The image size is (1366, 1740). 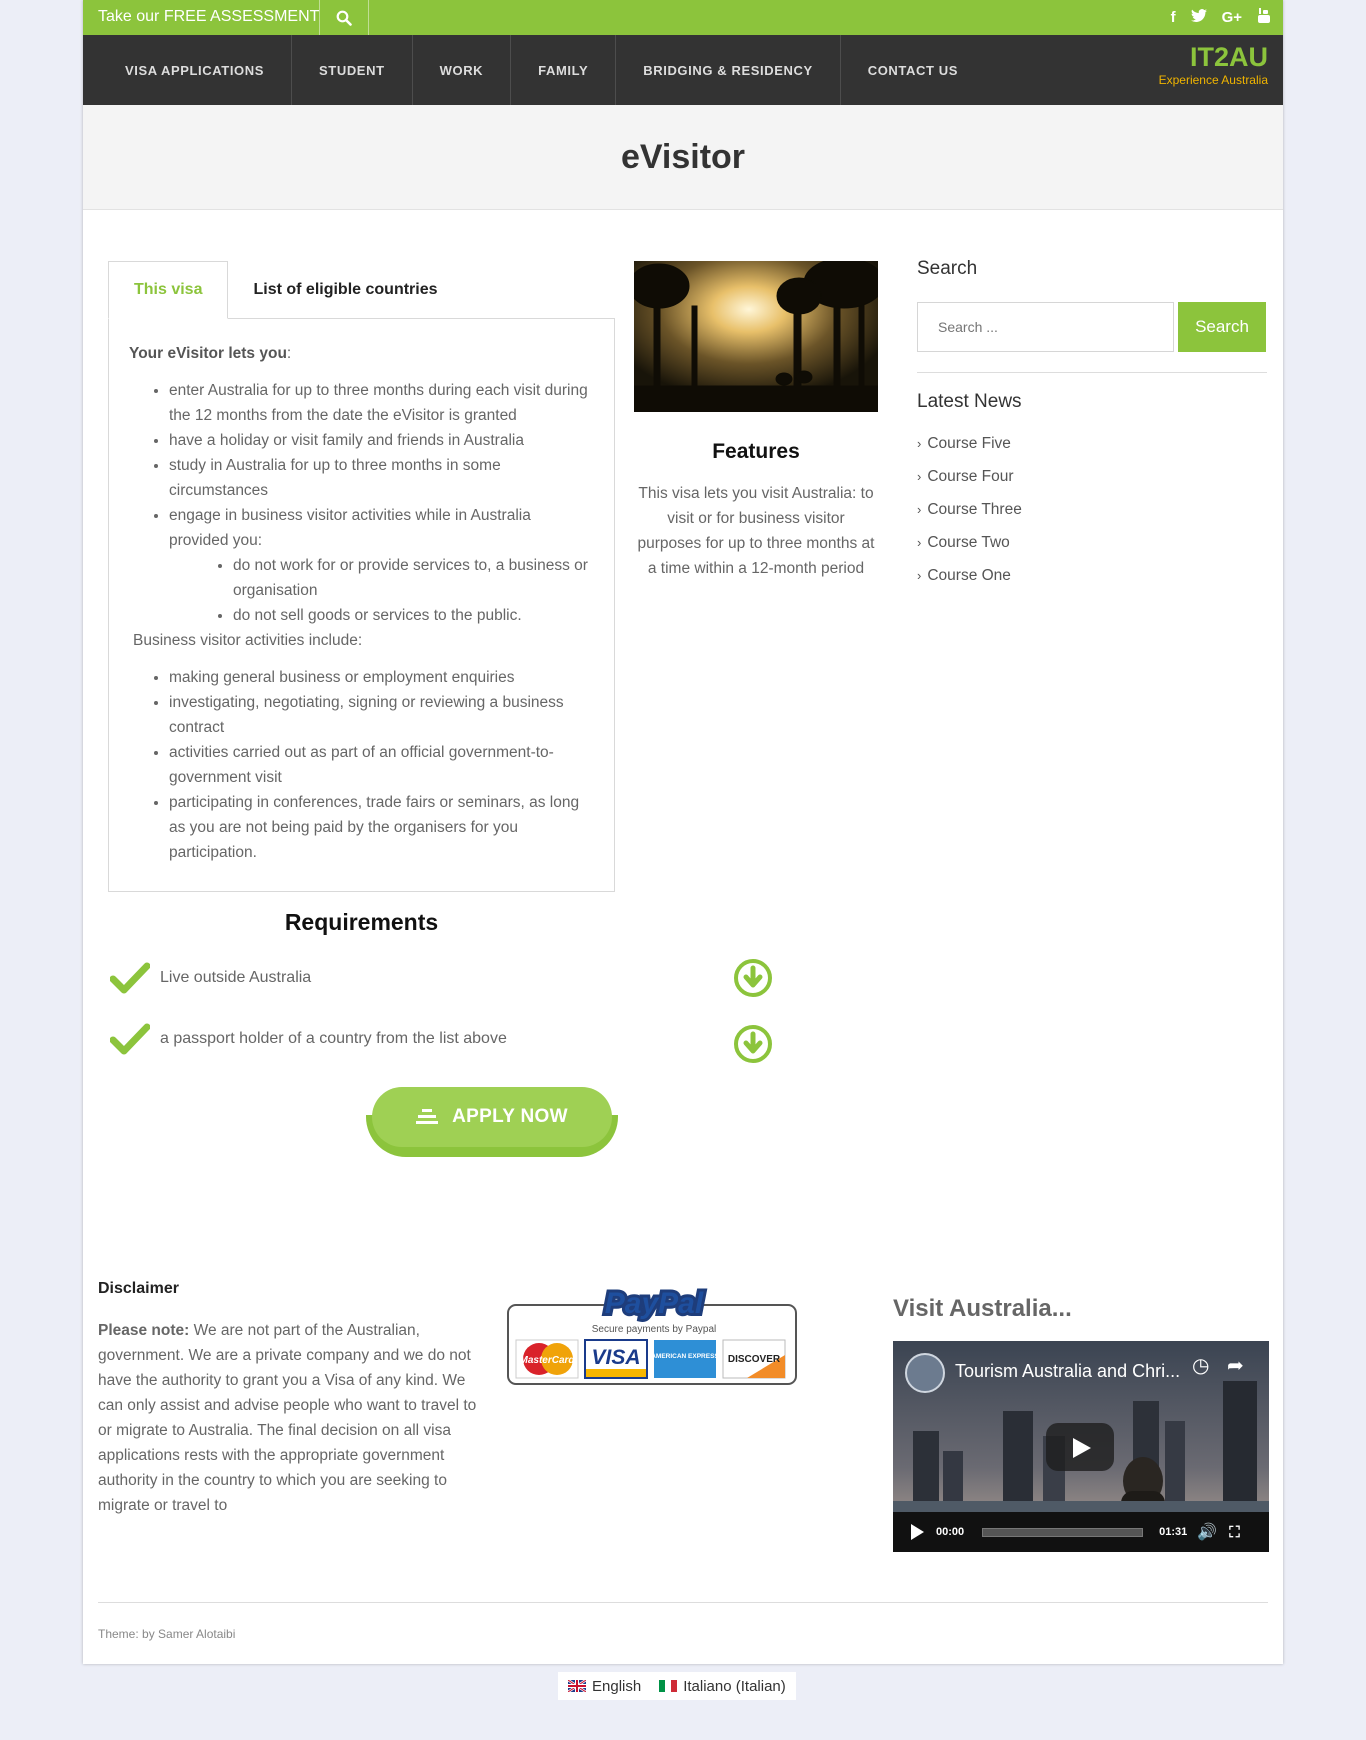 I want to click on amex-logo: AMERICAN EXPRESS, so click(x=685, y=1359).